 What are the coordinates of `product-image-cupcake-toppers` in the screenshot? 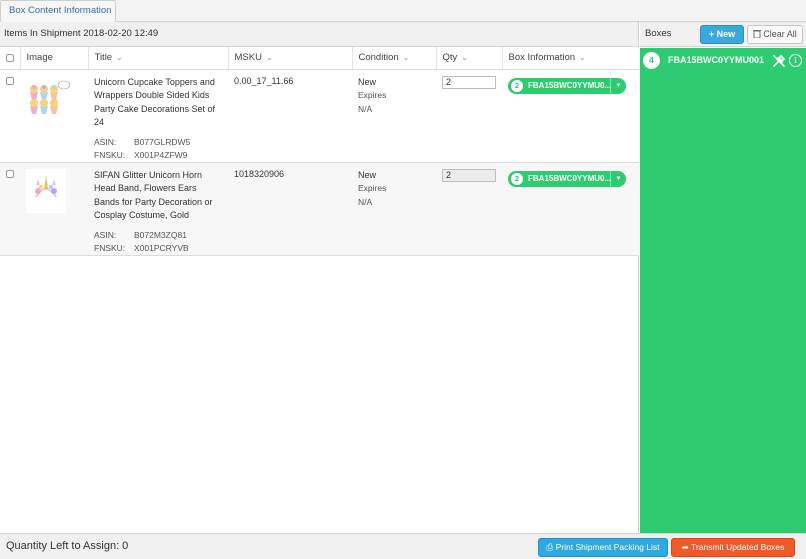 It's located at (48, 98).